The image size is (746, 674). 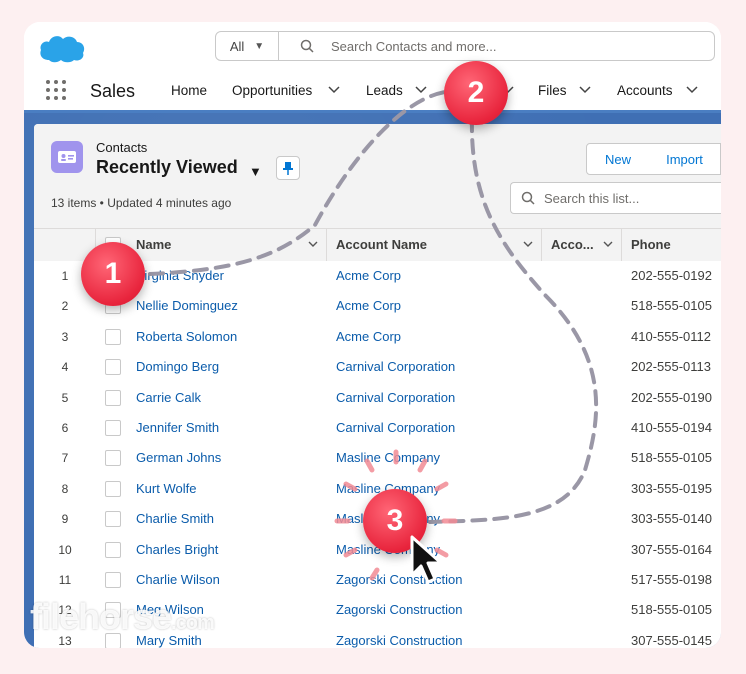 What do you see at coordinates (671, 275) in the screenshot?
I see `phone-value: 202-555-0192` at bounding box center [671, 275].